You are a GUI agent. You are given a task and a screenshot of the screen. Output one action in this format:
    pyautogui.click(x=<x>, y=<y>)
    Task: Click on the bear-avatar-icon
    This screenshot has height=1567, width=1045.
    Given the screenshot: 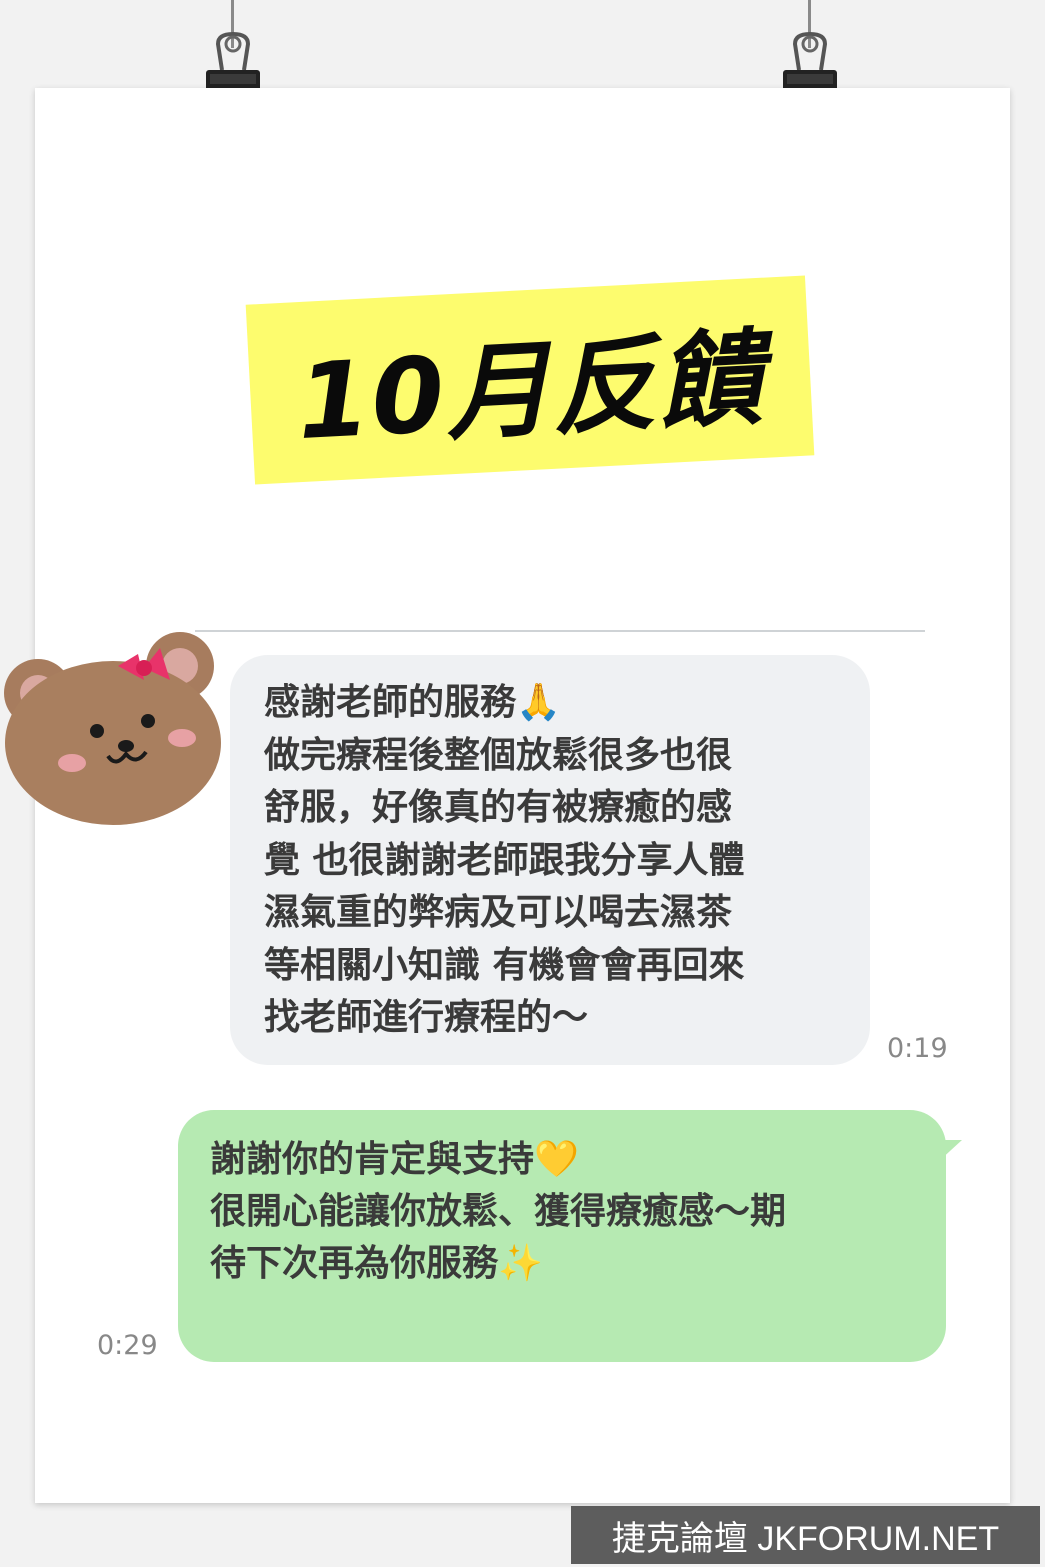 What is the action you would take?
    pyautogui.click(x=112, y=730)
    